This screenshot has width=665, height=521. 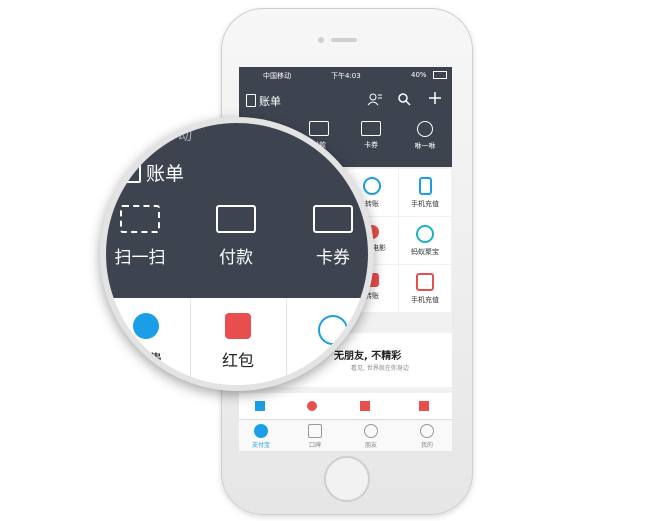 I want to click on coupon-button: 卡券, so click(x=333, y=236).